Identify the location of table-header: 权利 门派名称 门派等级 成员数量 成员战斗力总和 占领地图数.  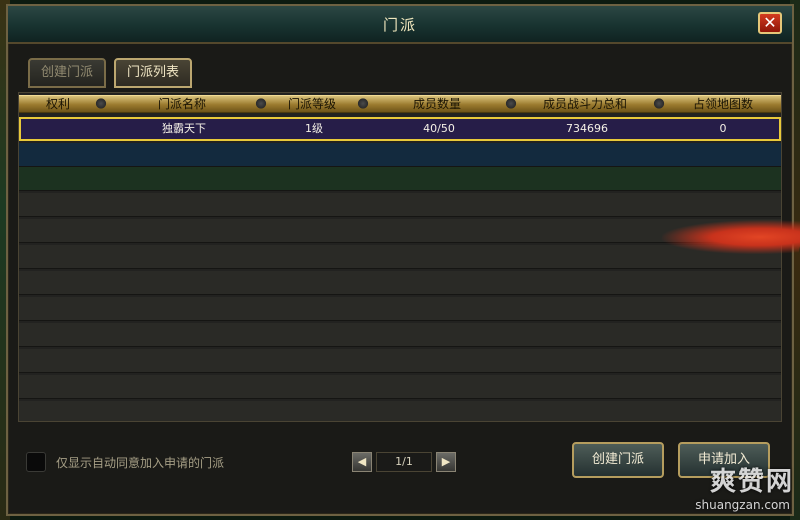
(400, 104).